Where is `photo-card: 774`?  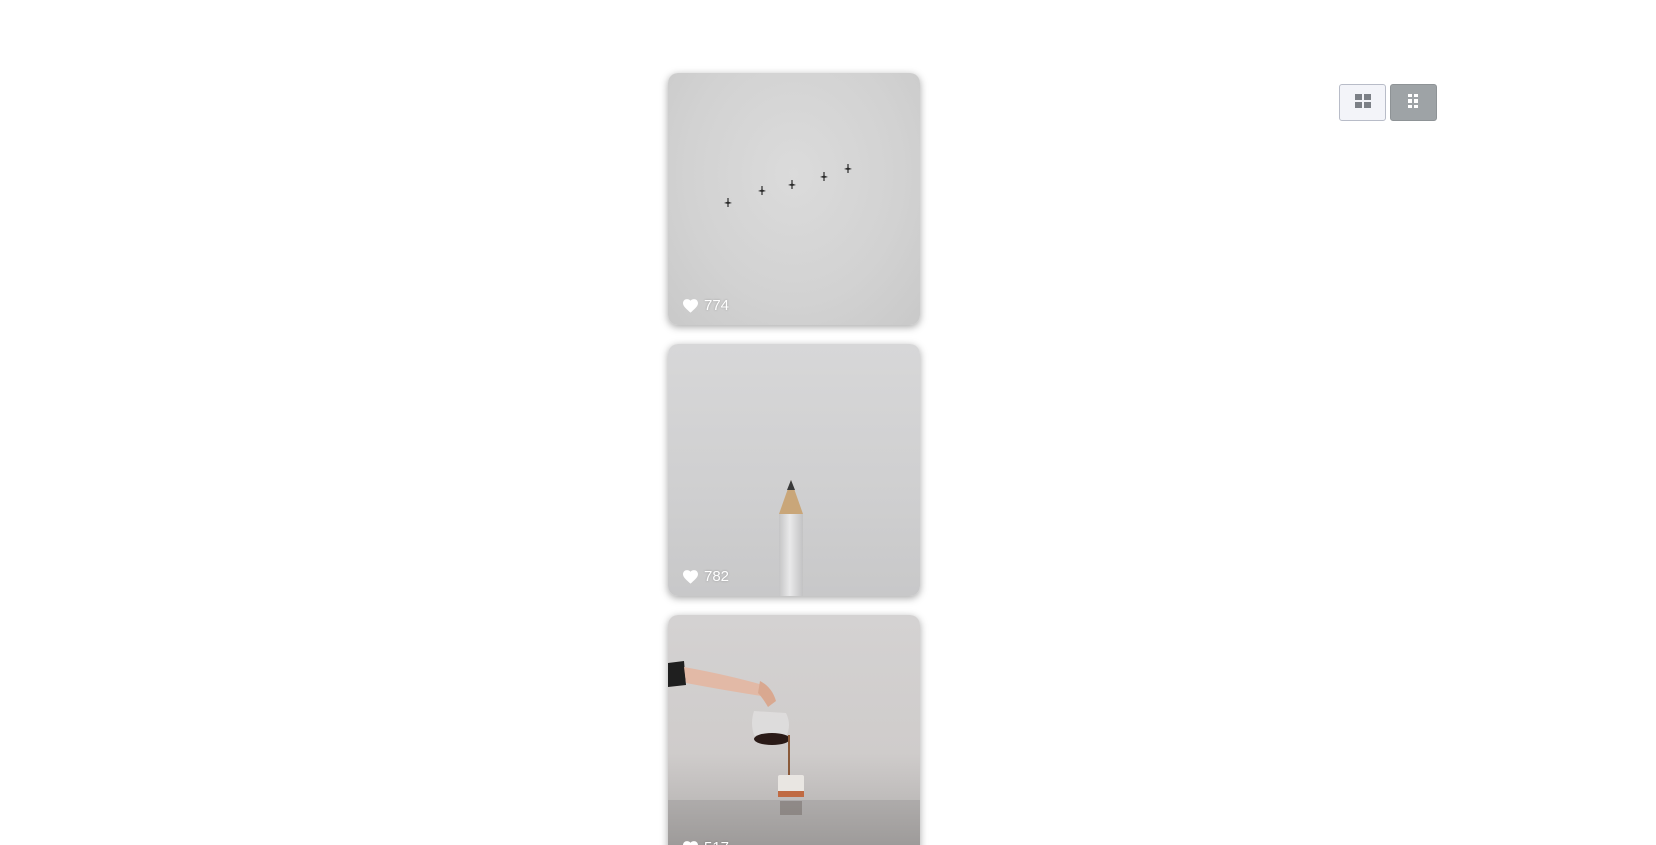 photo-card: 774 is located at coordinates (794, 199).